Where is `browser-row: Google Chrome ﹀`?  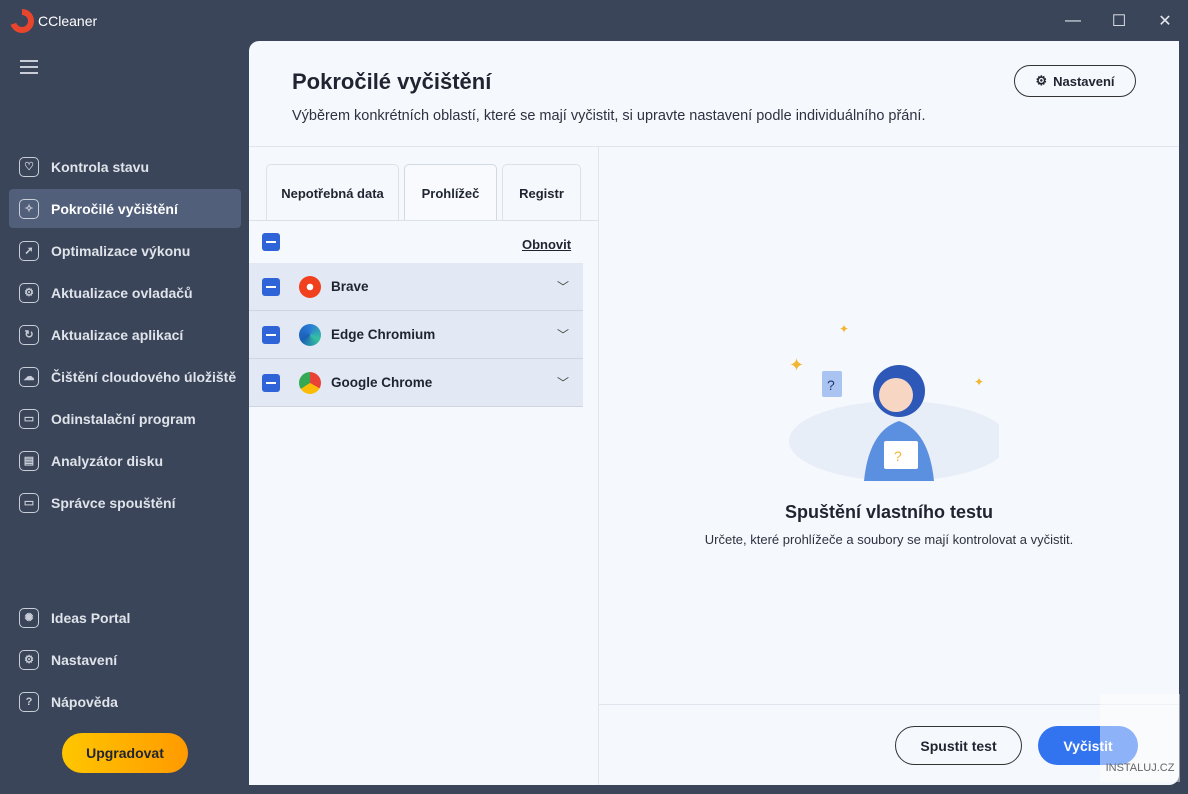
browser-row: Google Chrome ﹀ is located at coordinates (416, 383).